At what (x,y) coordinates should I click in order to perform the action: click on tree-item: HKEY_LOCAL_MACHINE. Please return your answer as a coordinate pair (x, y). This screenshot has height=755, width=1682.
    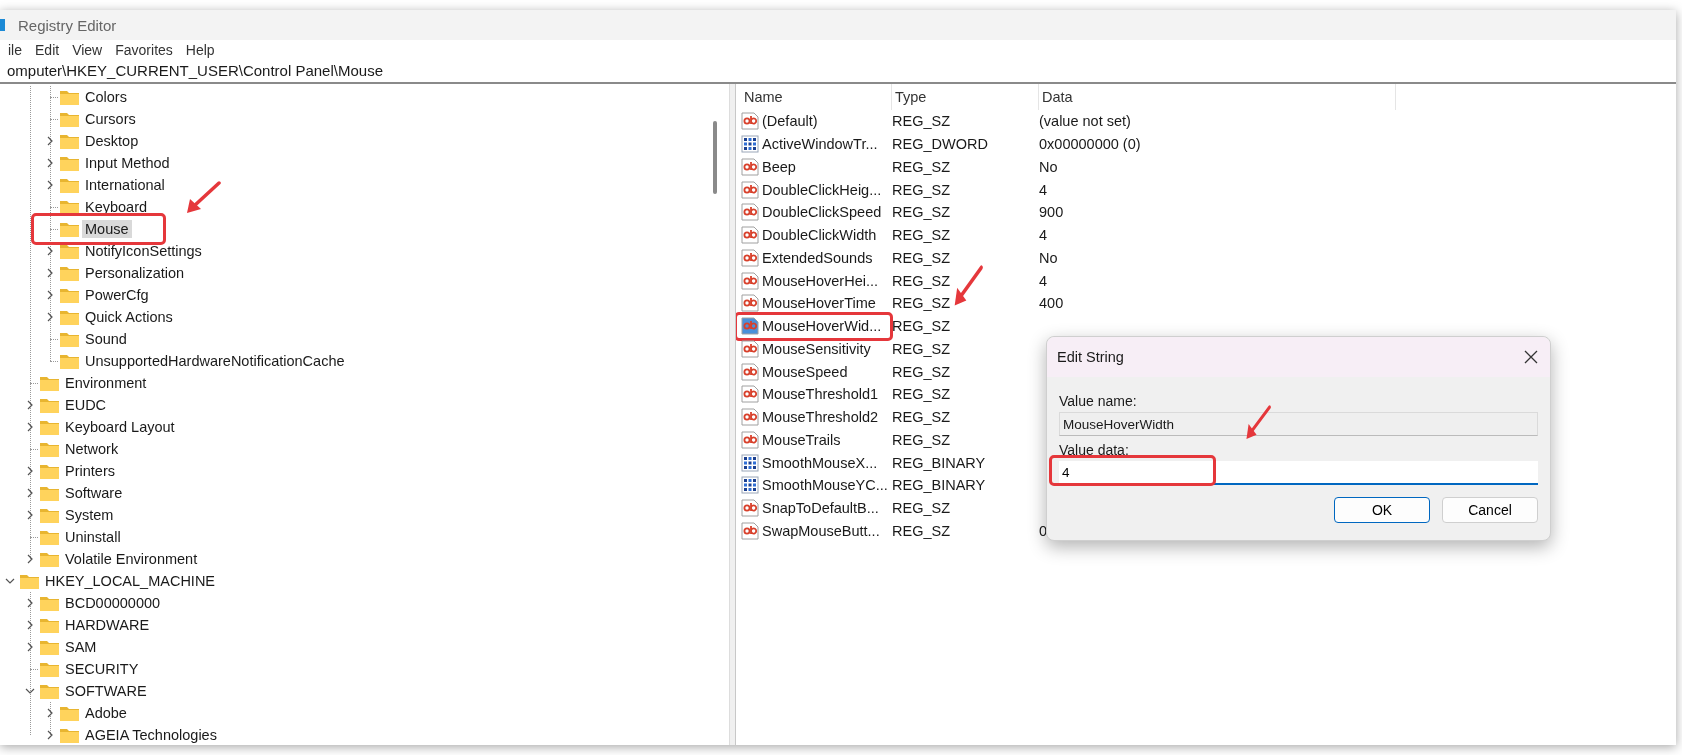
    Looking at the image, I should click on (130, 581).